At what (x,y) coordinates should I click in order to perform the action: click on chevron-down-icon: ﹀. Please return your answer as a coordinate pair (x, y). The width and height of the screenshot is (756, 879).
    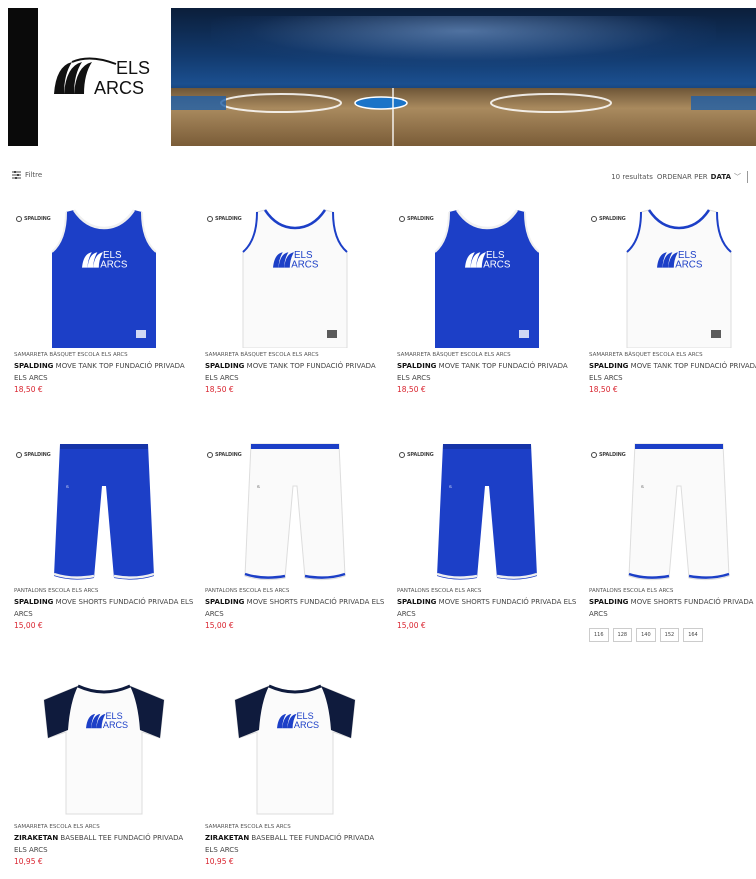
    Looking at the image, I should click on (737, 177).